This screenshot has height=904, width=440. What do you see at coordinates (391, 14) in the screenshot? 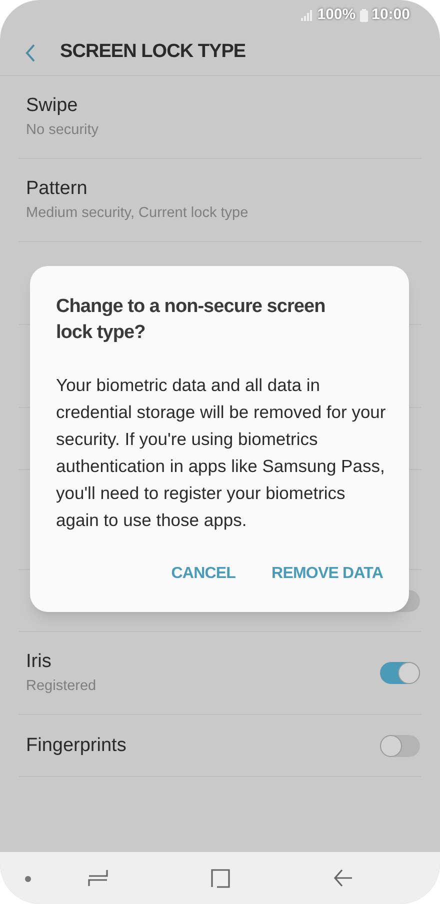
I see `clock: 10:00` at bounding box center [391, 14].